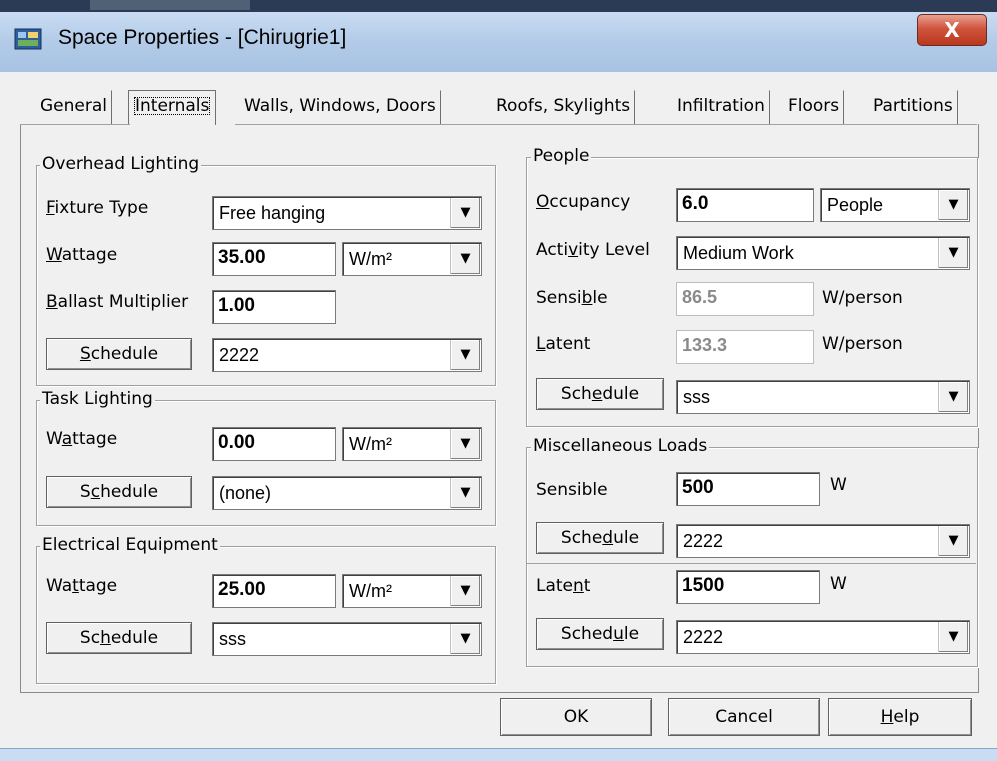 This screenshot has width=997, height=761. Describe the element at coordinates (721, 107) in the screenshot. I see `tab-infiltration: Infiltration` at that location.